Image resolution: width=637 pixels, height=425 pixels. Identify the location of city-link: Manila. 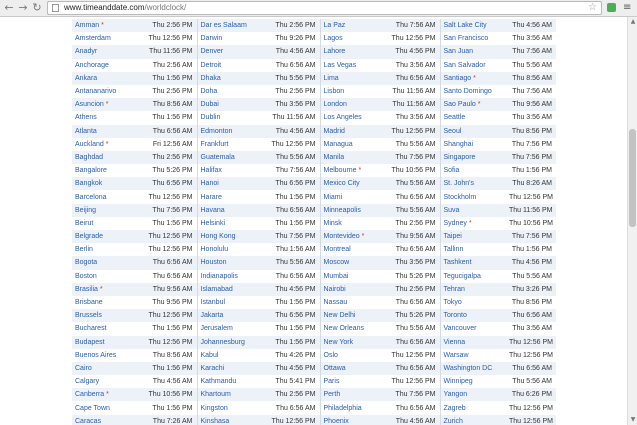
(334, 157).